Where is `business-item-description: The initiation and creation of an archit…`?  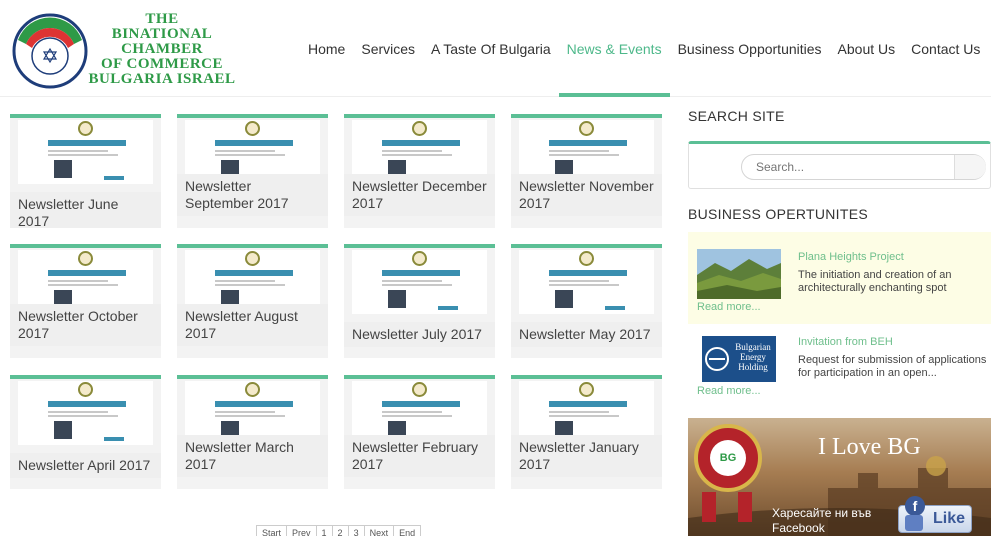
business-item-description: The initiation and creation of an archit… is located at coordinates (875, 281).